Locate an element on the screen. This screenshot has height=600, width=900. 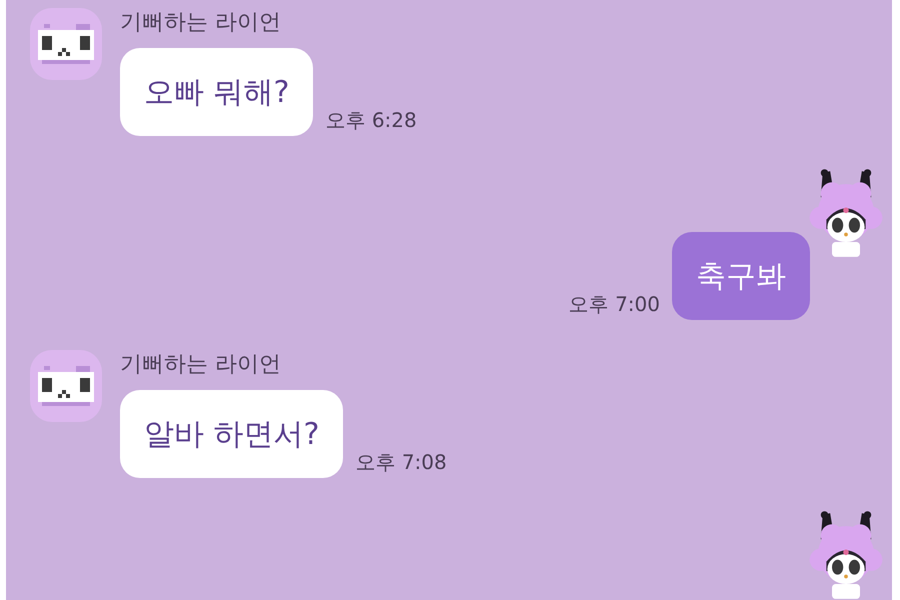
message-time: 오후 7:00 is located at coordinates (614, 304).